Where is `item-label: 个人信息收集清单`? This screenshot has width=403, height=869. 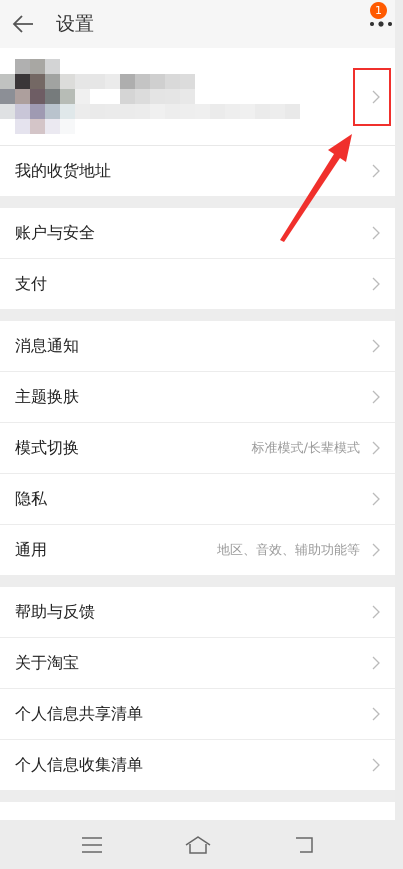 item-label: 个人信息收集清单 is located at coordinates (79, 765).